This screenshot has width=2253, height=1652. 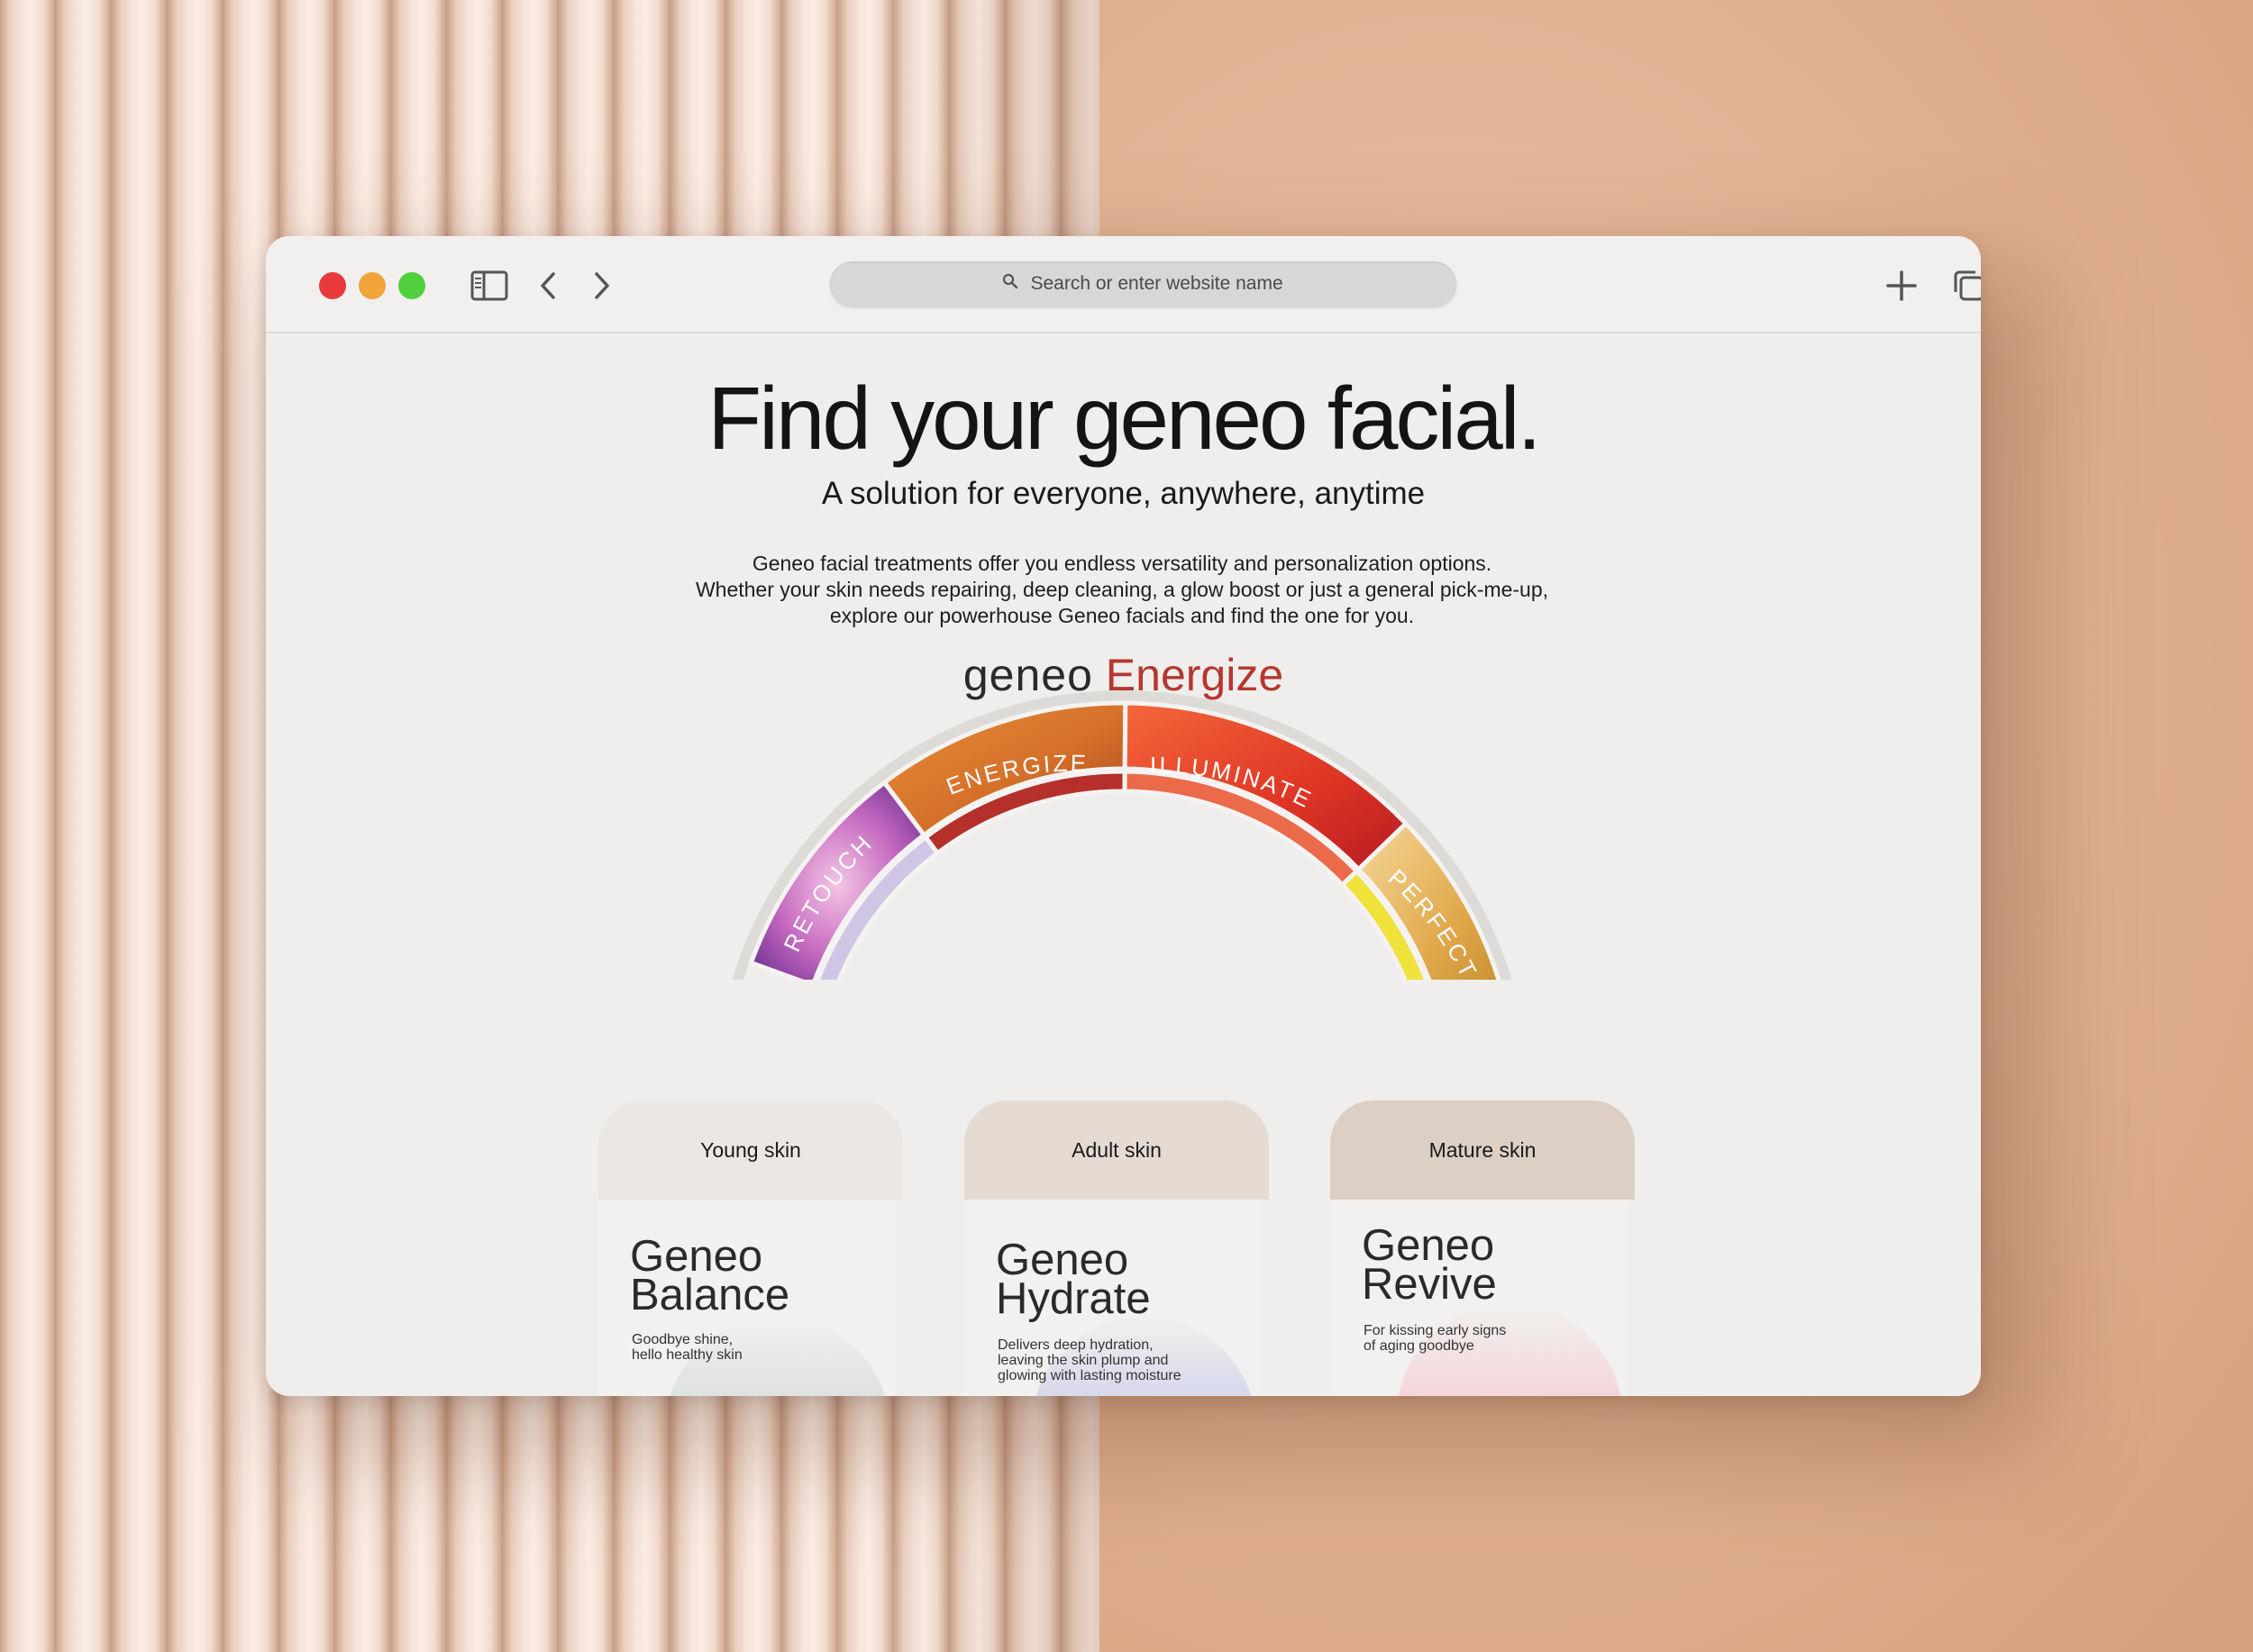 I want to click on card-title: Geneo Hydrate, so click(x=1073, y=1280).